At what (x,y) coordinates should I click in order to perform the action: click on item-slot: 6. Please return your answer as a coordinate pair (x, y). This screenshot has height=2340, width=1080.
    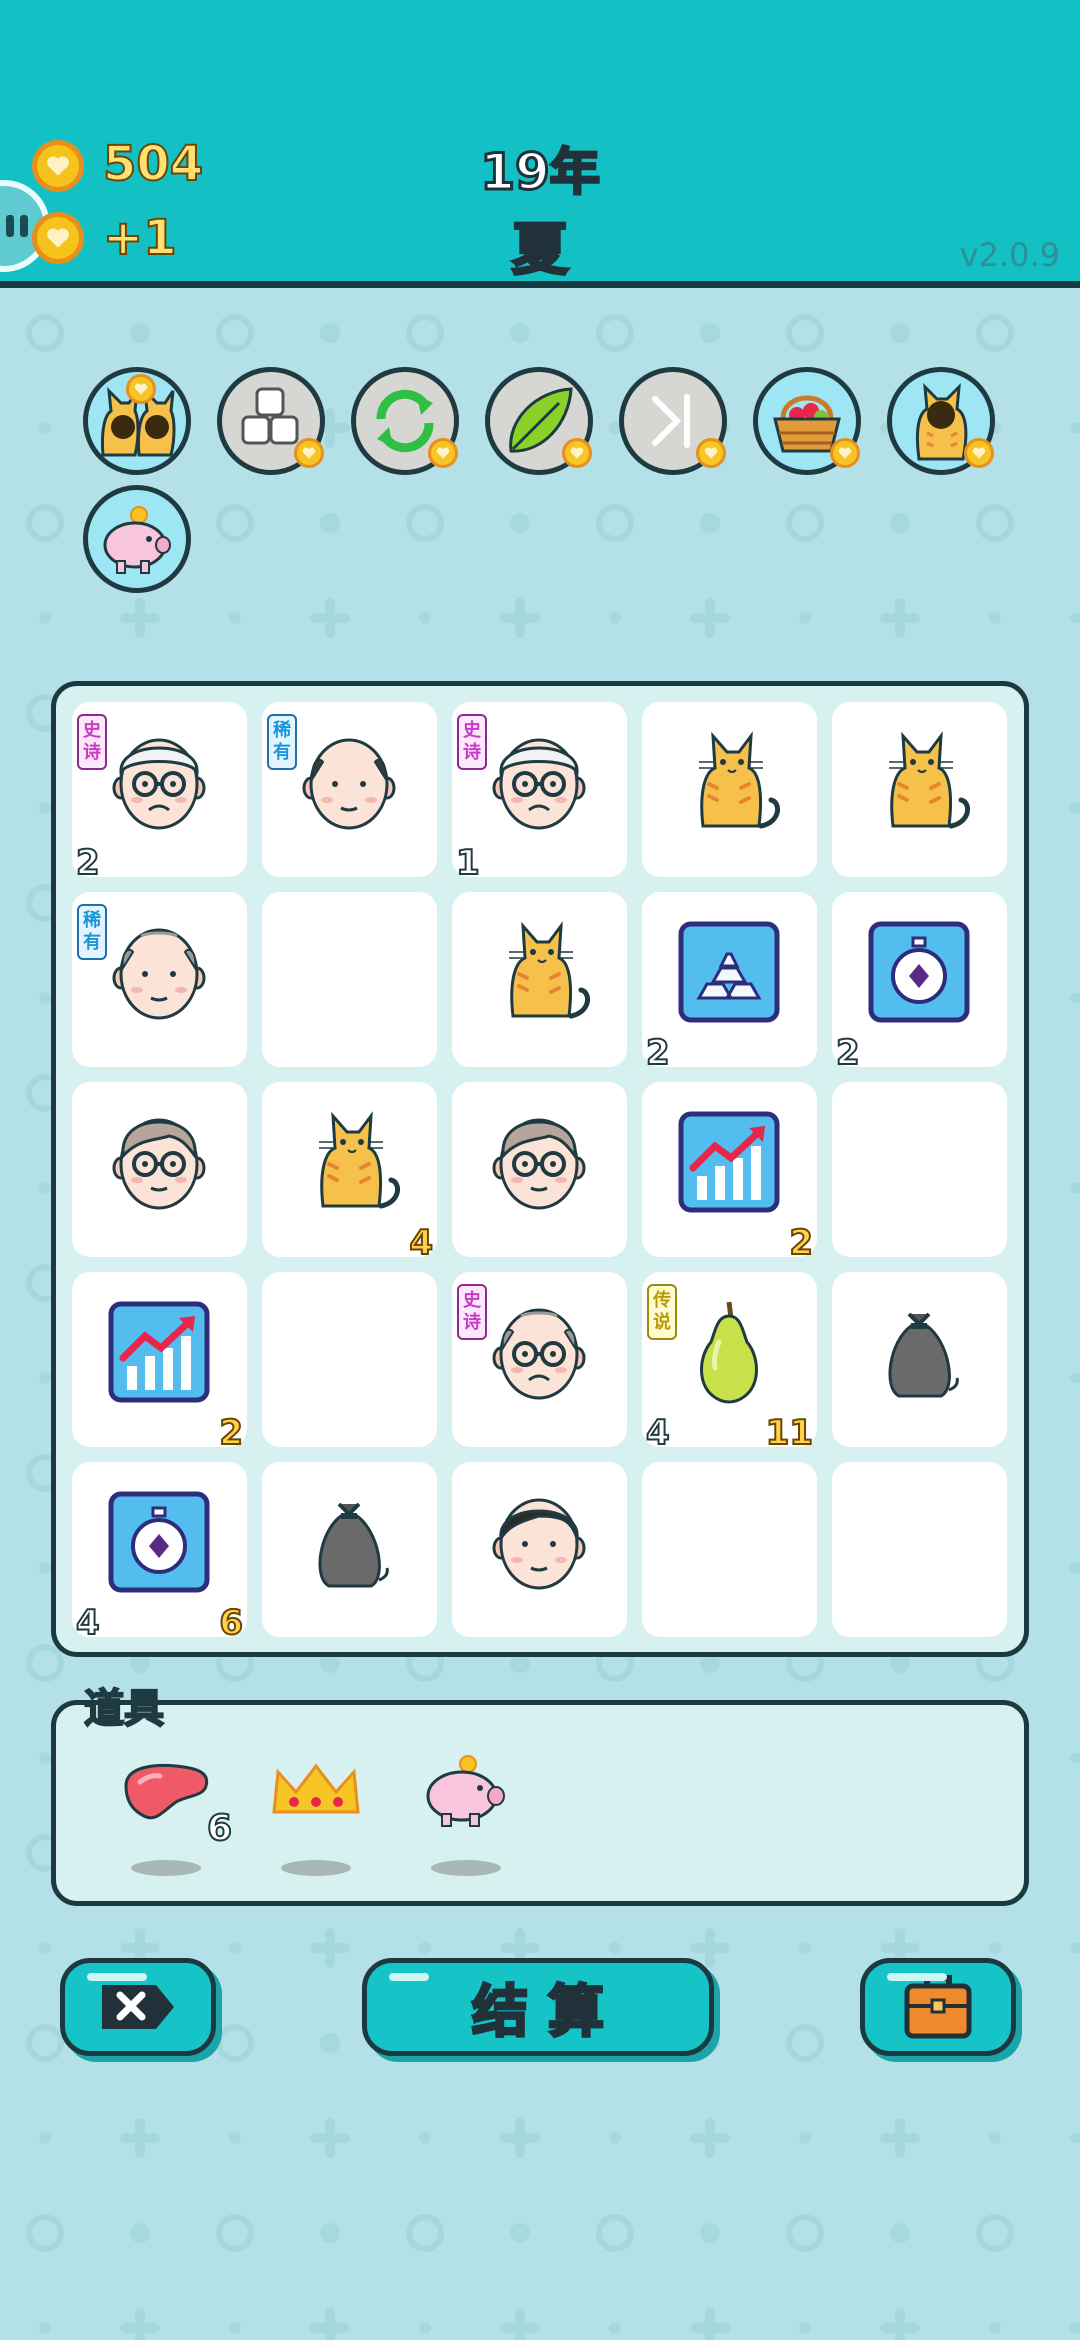
    Looking at the image, I should click on (174, 1814).